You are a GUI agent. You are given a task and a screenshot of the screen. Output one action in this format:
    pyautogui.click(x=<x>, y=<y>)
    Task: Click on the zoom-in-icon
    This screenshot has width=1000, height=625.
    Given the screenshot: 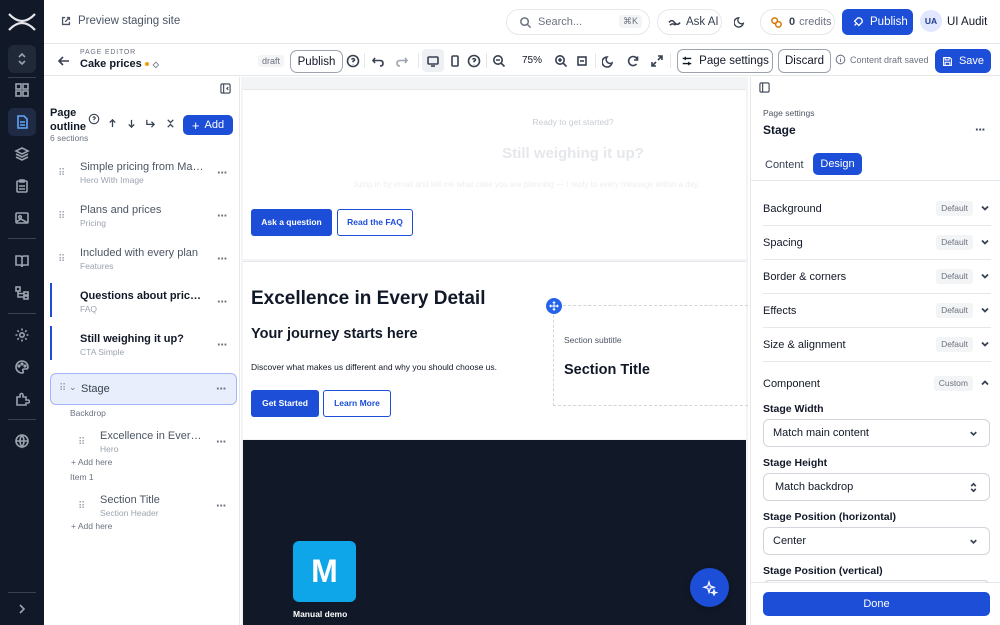 What is the action you would take?
    pyautogui.click(x=561, y=60)
    